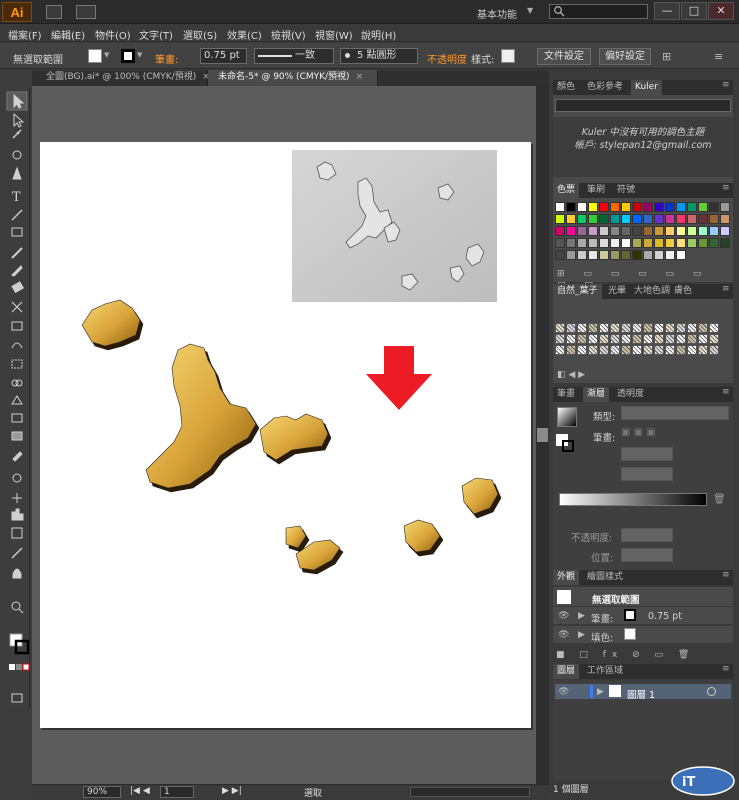  What do you see at coordinates (166, 58) in the screenshot?
I see `stroke-label: 筆畫:` at bounding box center [166, 58].